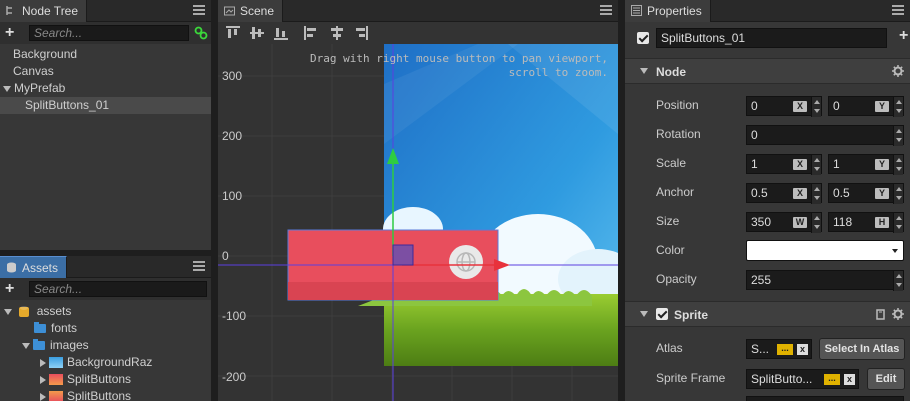 The image size is (910, 401). I want to click on align-vcenter-icon, so click(257, 33).